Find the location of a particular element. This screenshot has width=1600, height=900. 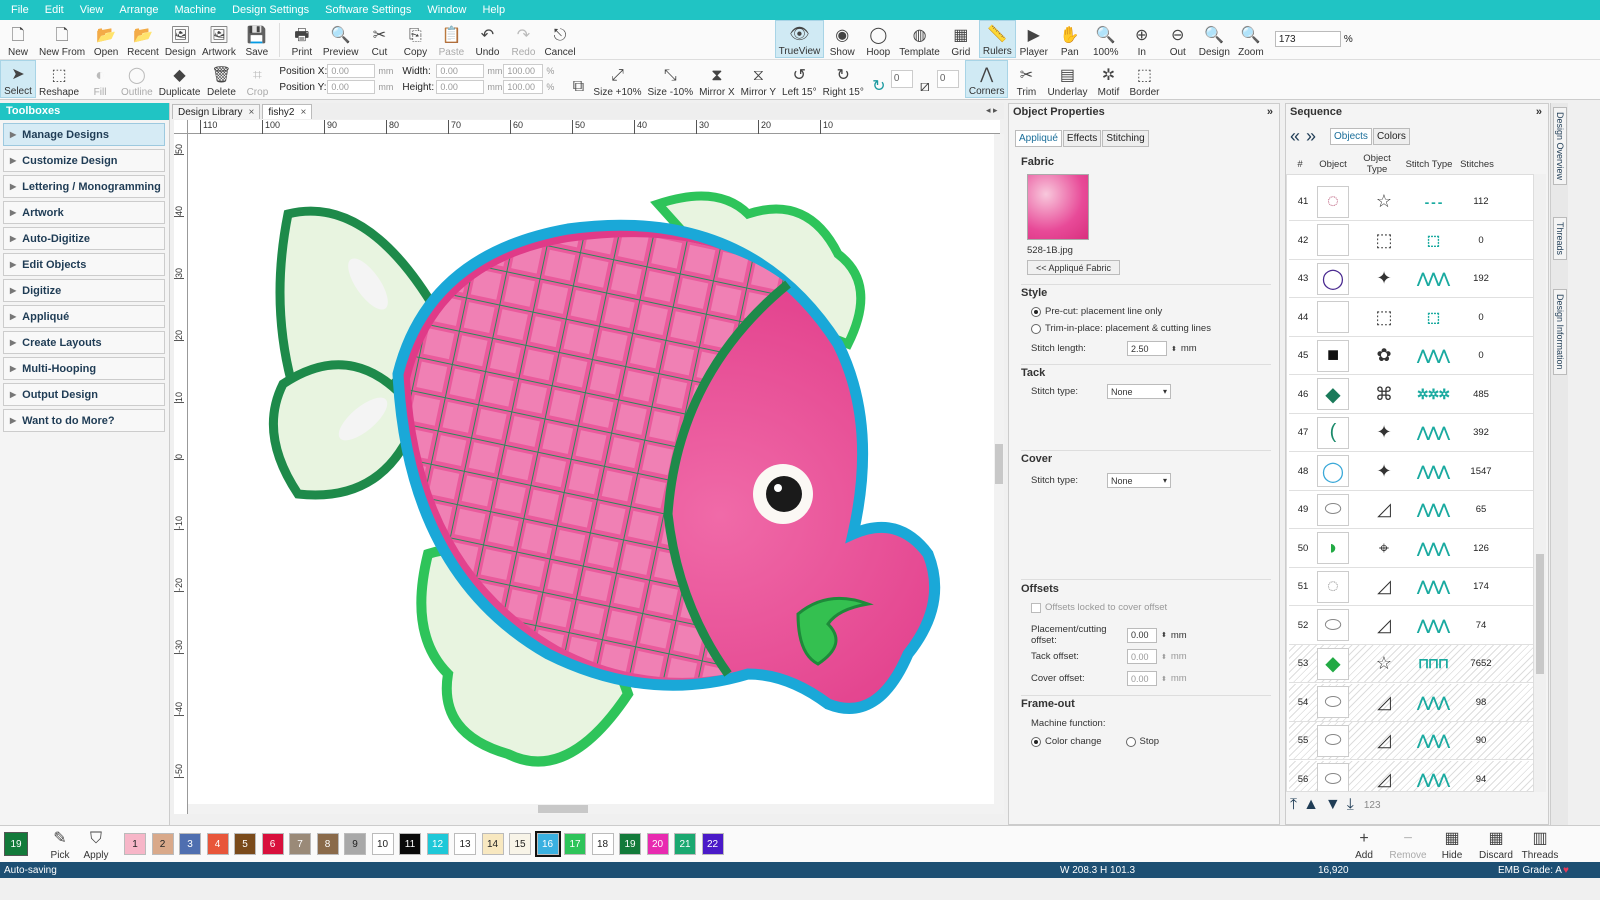

thread-color-swatch: 15 is located at coordinates (520, 844).